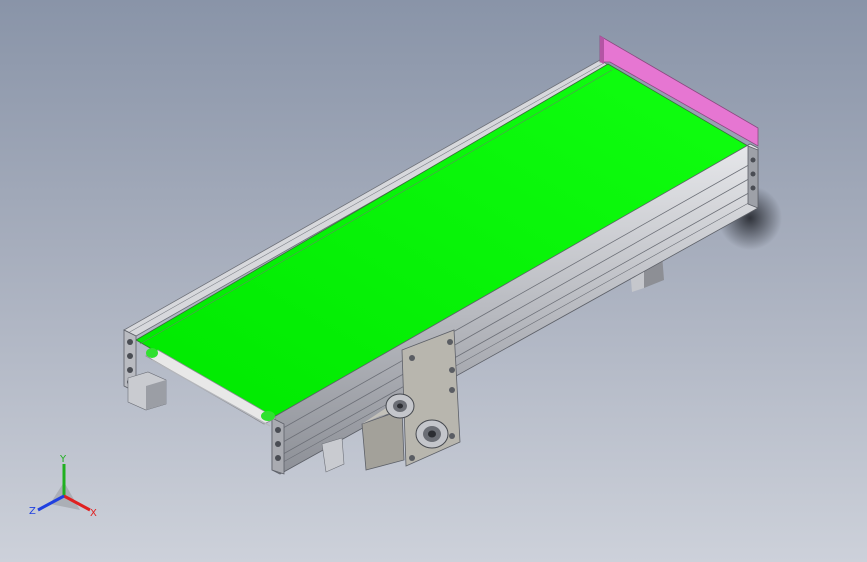  Describe the element at coordinates (400, 406) in the screenshot. I see `drive-pulley-upper` at that location.